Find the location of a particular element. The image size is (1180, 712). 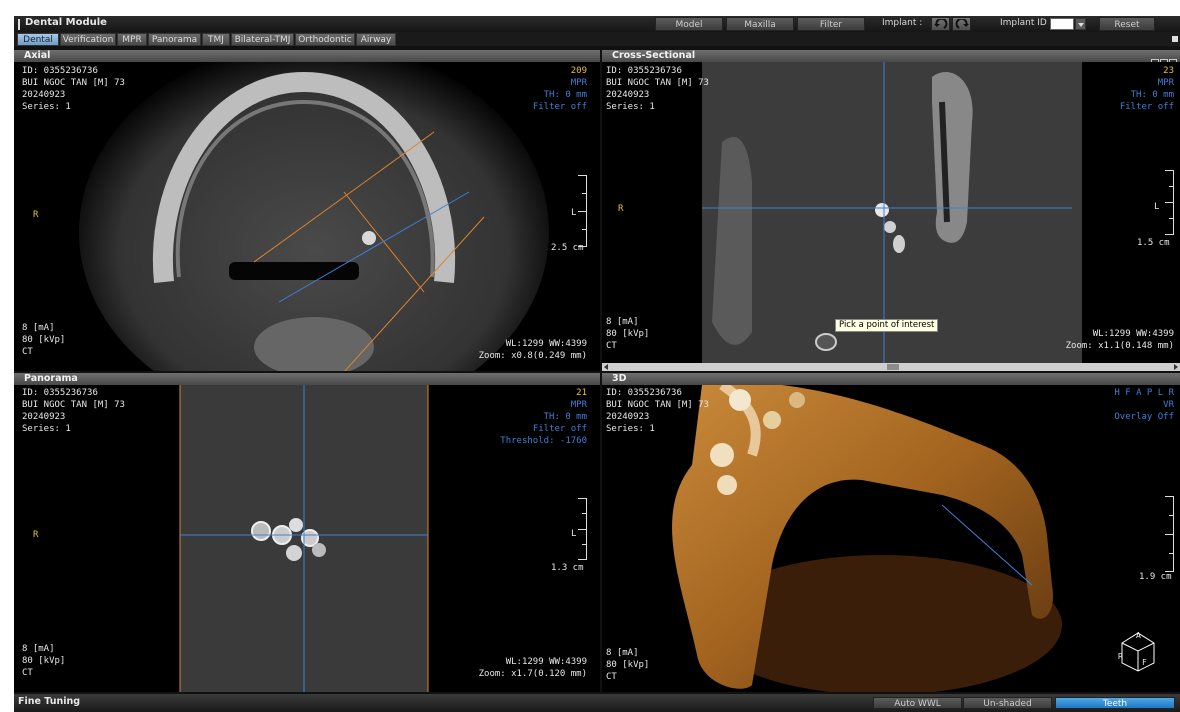

implant-id-field is located at coordinates (1062, 24).